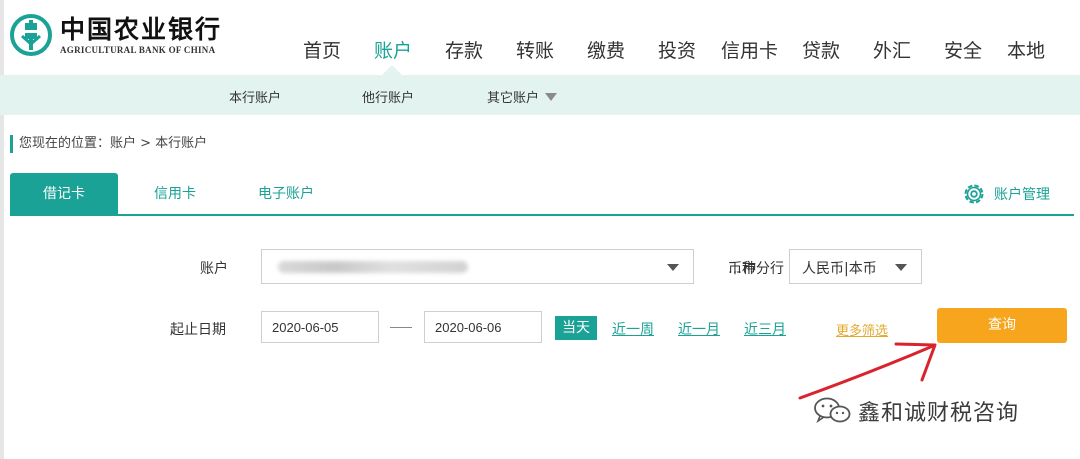 This screenshot has width=1080, height=459. I want to click on watermark: 鑫和诚财税咨询, so click(915, 411).